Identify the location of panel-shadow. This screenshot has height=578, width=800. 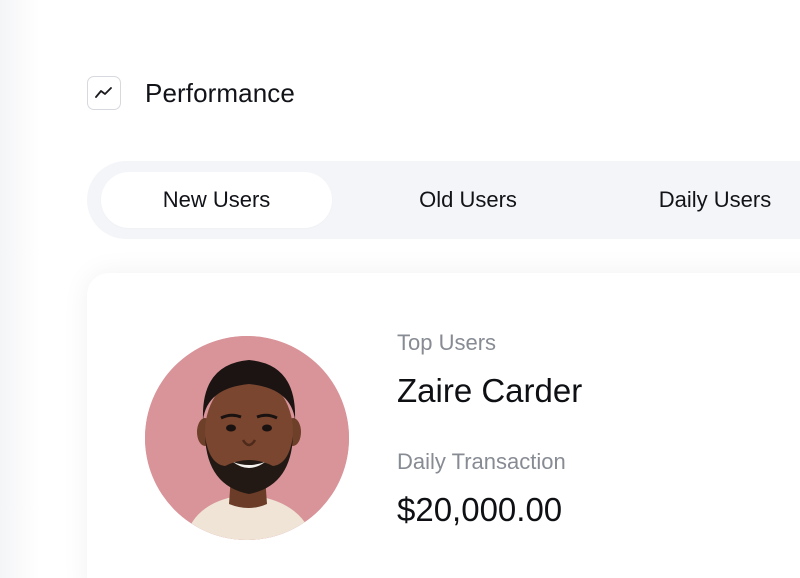
(20, 289).